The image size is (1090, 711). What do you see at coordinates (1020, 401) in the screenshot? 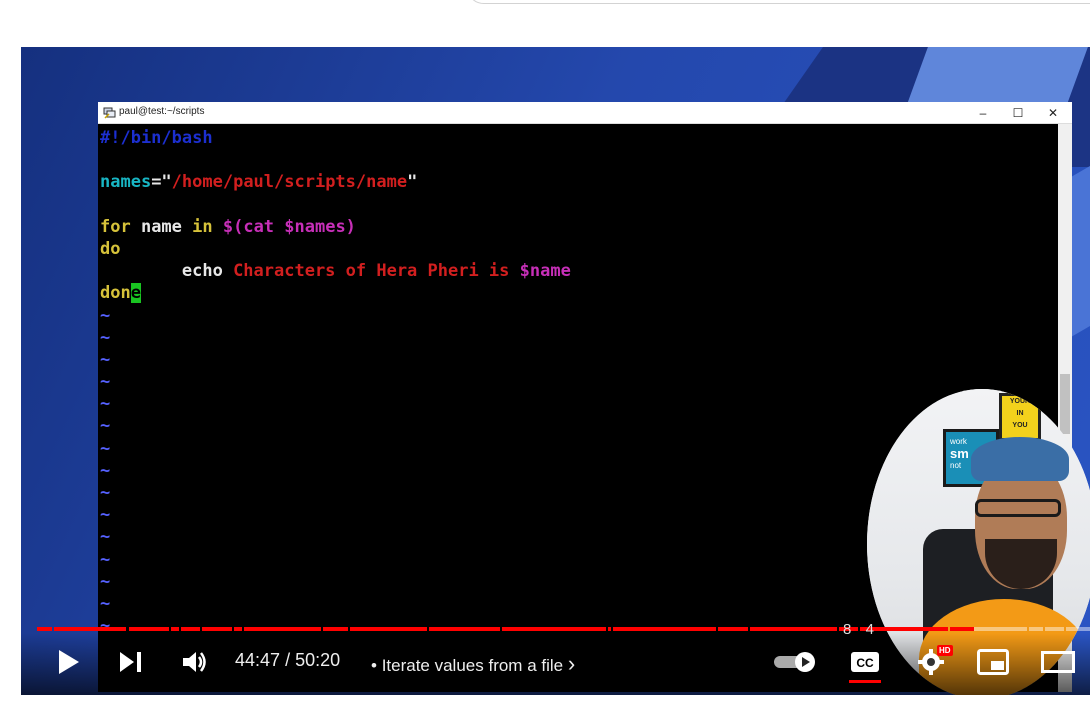
I see `poster-text: YOUR` at bounding box center [1020, 401].